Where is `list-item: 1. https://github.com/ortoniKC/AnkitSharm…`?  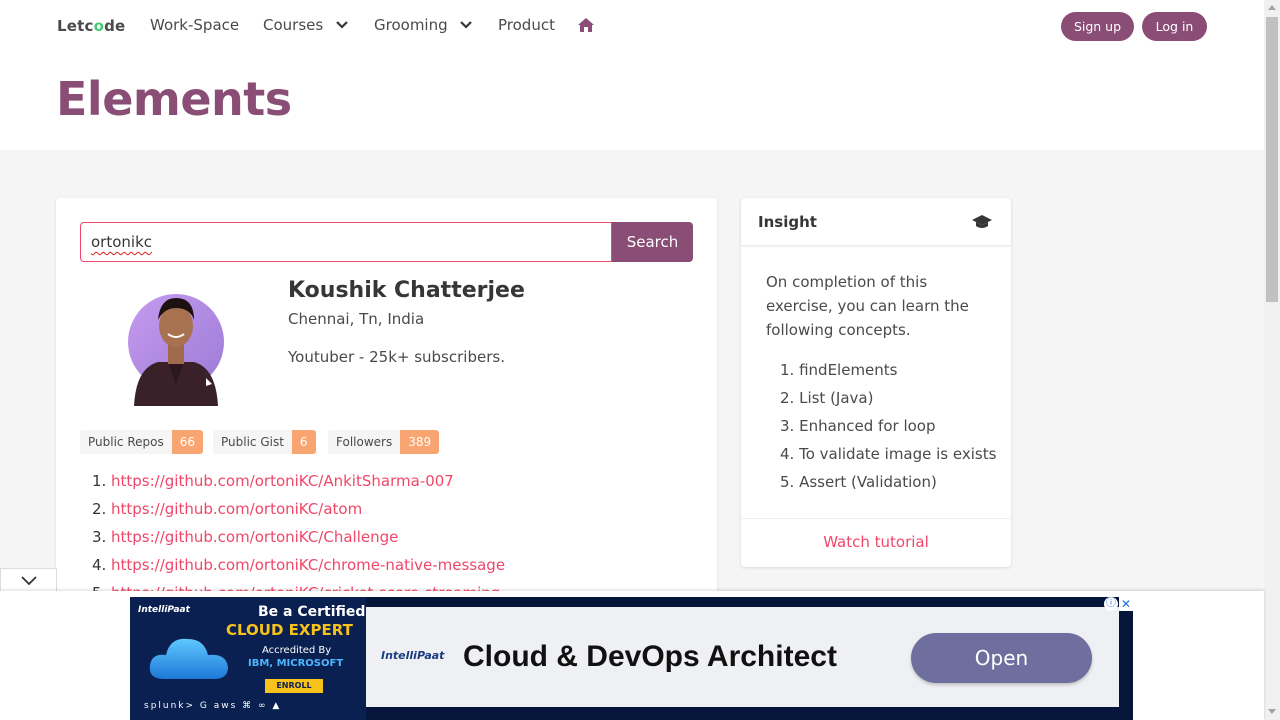 list-item: 1. https://github.com/ortoniKC/AnkitSharm… is located at coordinates (273, 481).